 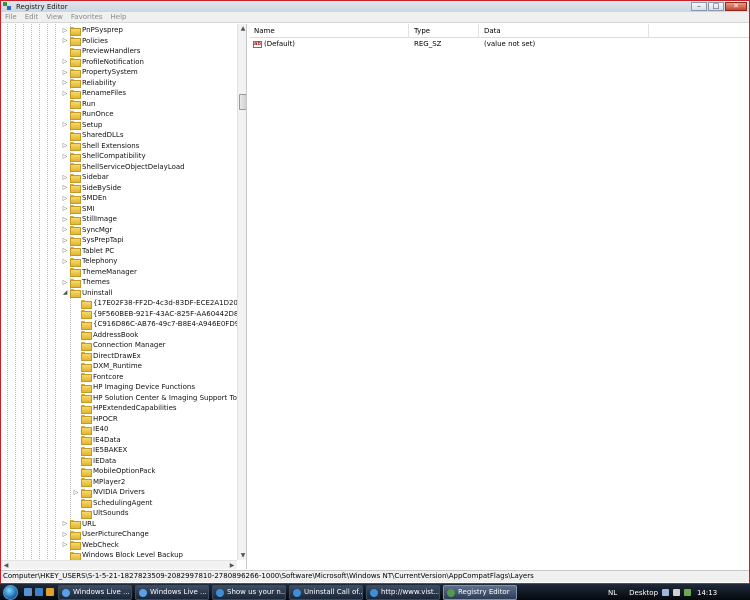 What do you see at coordinates (88, 251) in the screenshot?
I see `tree-item: ▷ Tablet PC` at bounding box center [88, 251].